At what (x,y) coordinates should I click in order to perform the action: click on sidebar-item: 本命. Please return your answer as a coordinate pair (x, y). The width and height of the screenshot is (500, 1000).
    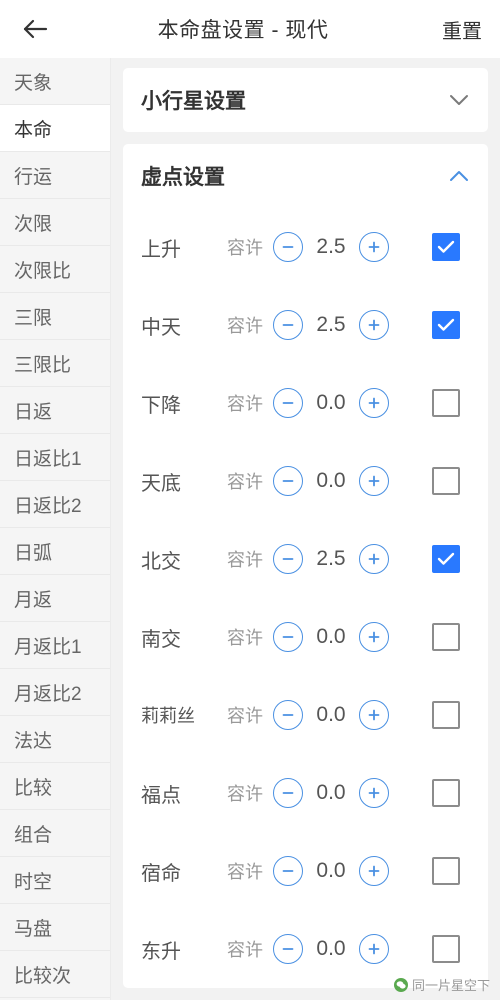
    Looking at the image, I should click on (55, 128).